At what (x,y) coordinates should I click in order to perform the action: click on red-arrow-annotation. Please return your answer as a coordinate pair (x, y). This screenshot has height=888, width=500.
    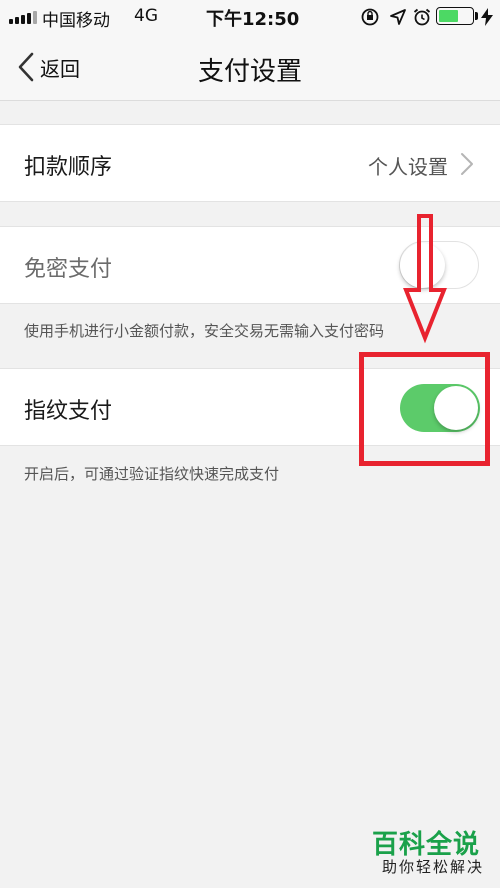
    Looking at the image, I should click on (425, 279).